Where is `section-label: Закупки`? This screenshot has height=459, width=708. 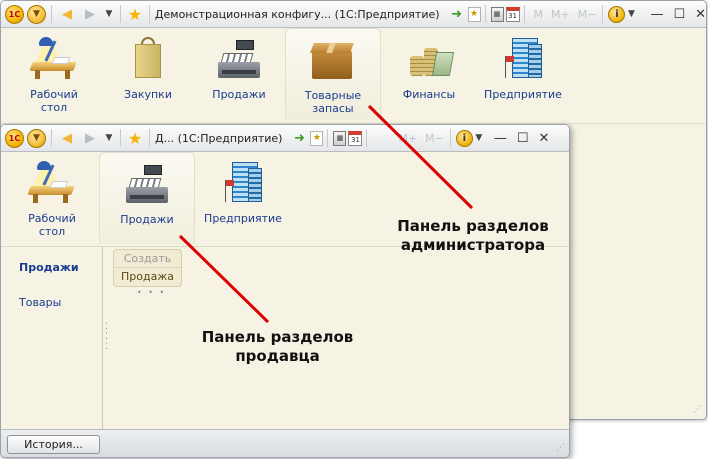 section-label: Закупки is located at coordinates (148, 94).